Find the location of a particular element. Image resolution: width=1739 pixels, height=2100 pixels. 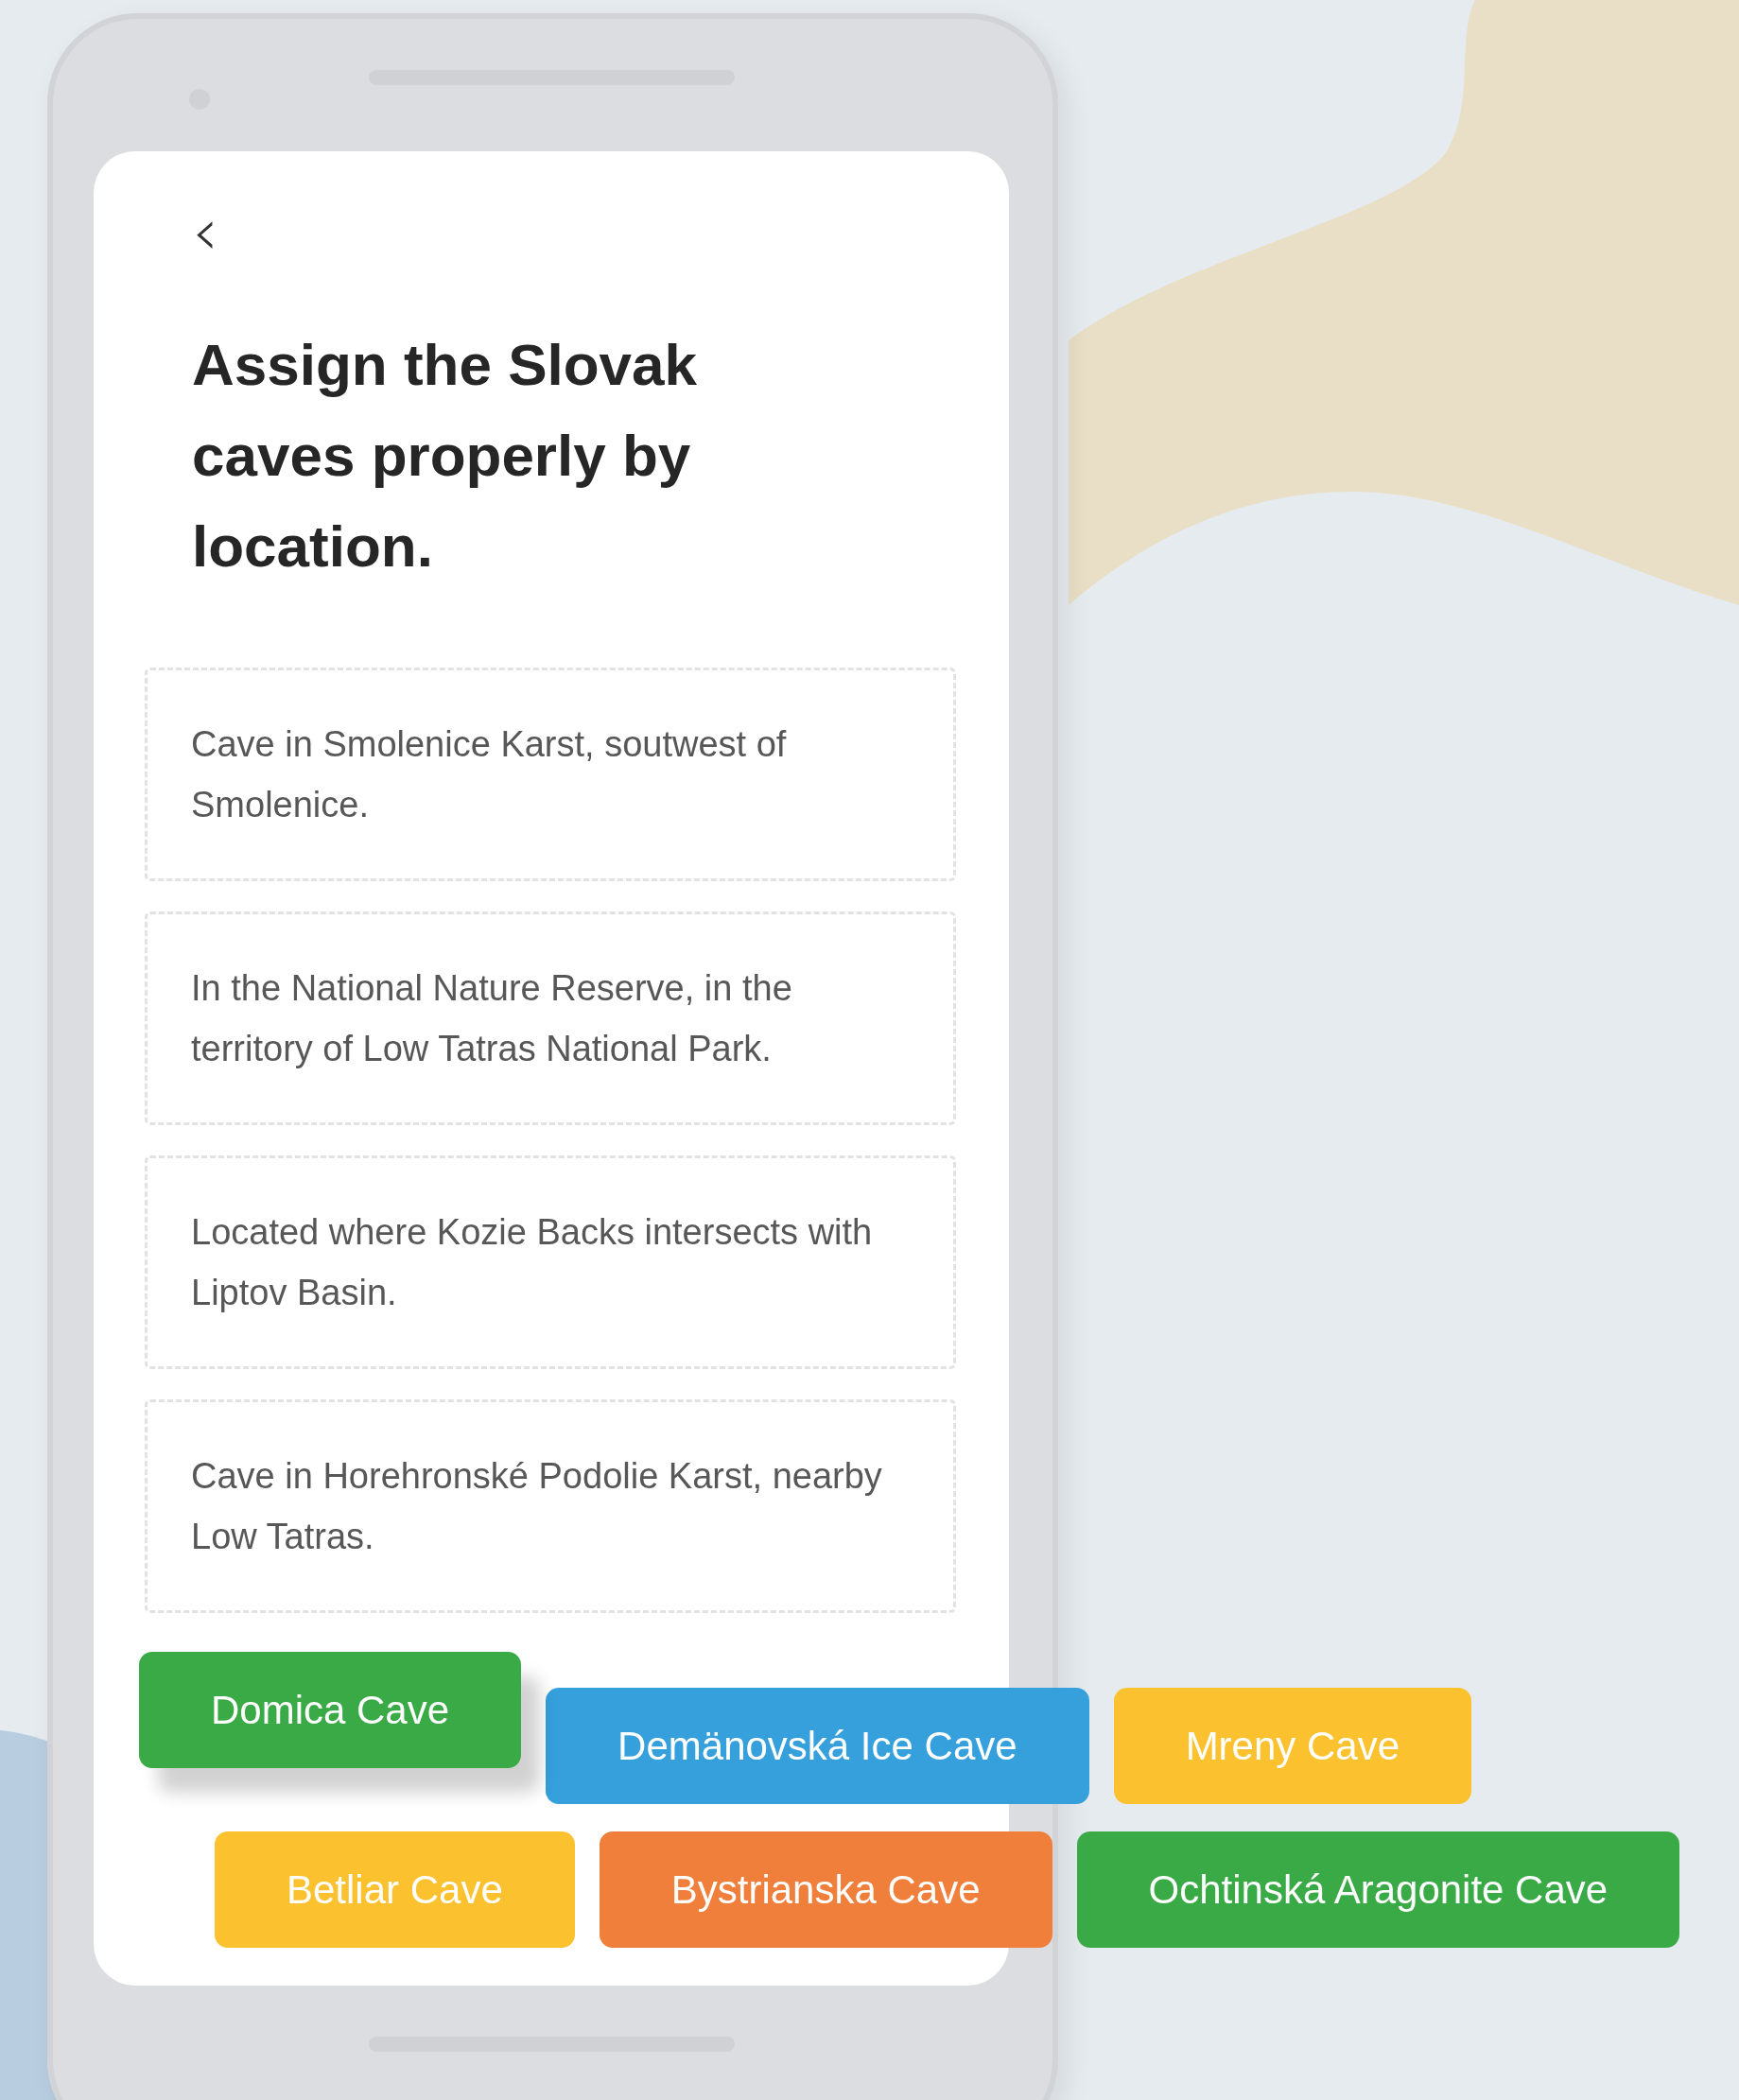

clue-text: Cave in Horehronské Podolie Karst, nearby Low Tatras. is located at coordinates (537, 1506).